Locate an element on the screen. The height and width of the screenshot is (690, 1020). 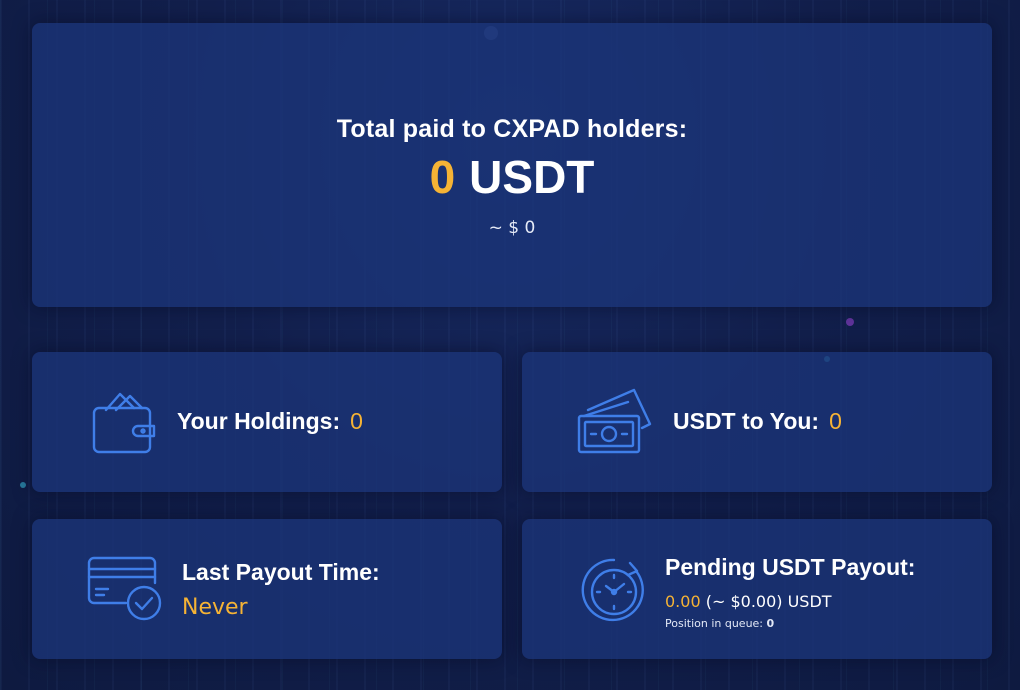
holdings-label-row: Your Holdings: 0 is located at coordinates (270, 421).